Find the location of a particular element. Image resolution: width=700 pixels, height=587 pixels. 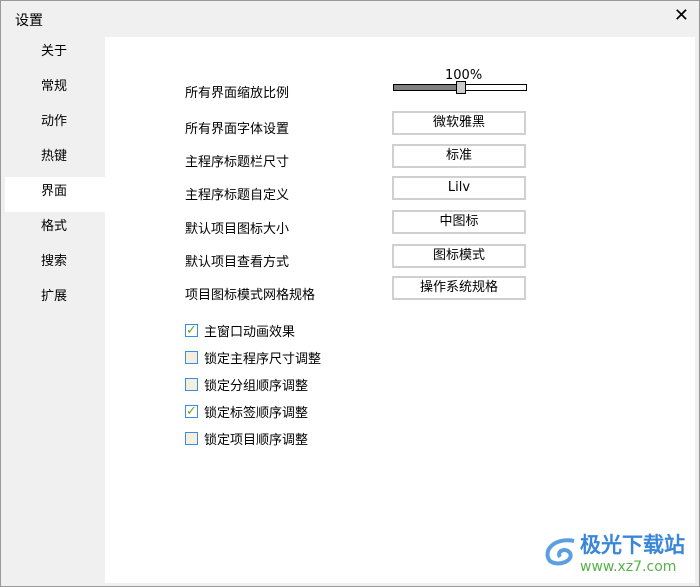

view-mode-button: 图标模式 is located at coordinates (459, 256).